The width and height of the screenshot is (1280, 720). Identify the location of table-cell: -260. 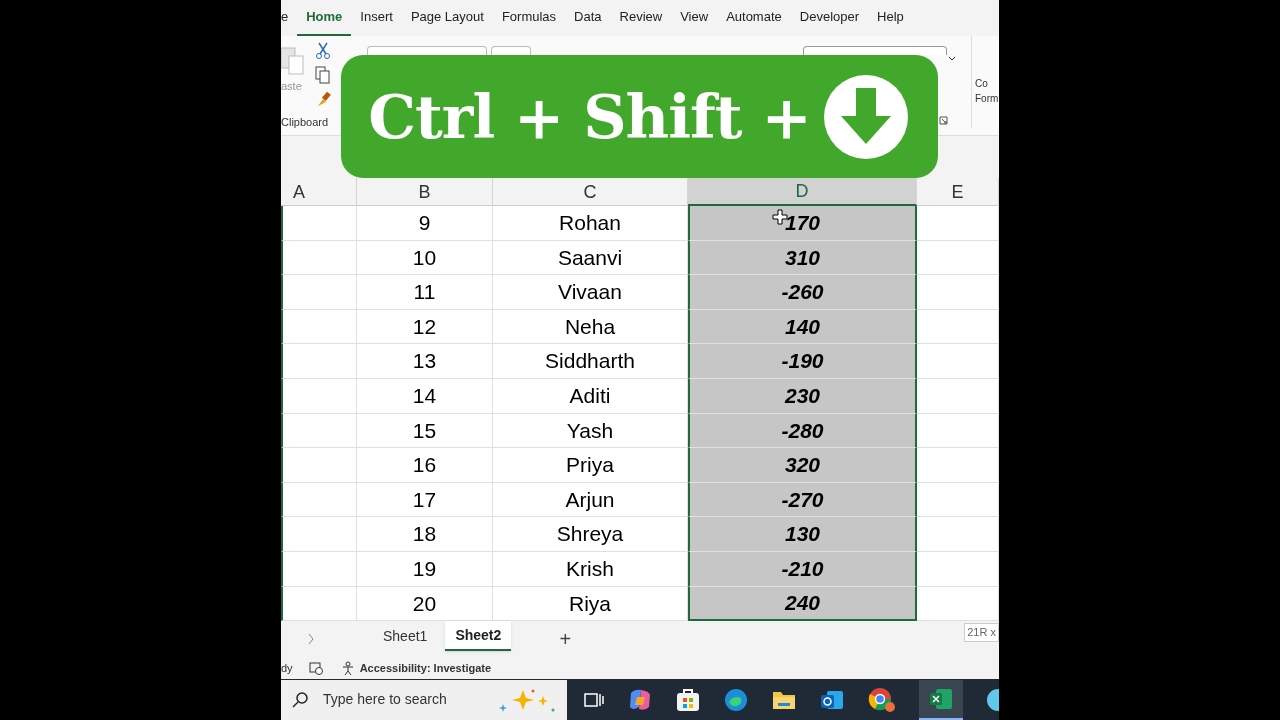
(802, 292).